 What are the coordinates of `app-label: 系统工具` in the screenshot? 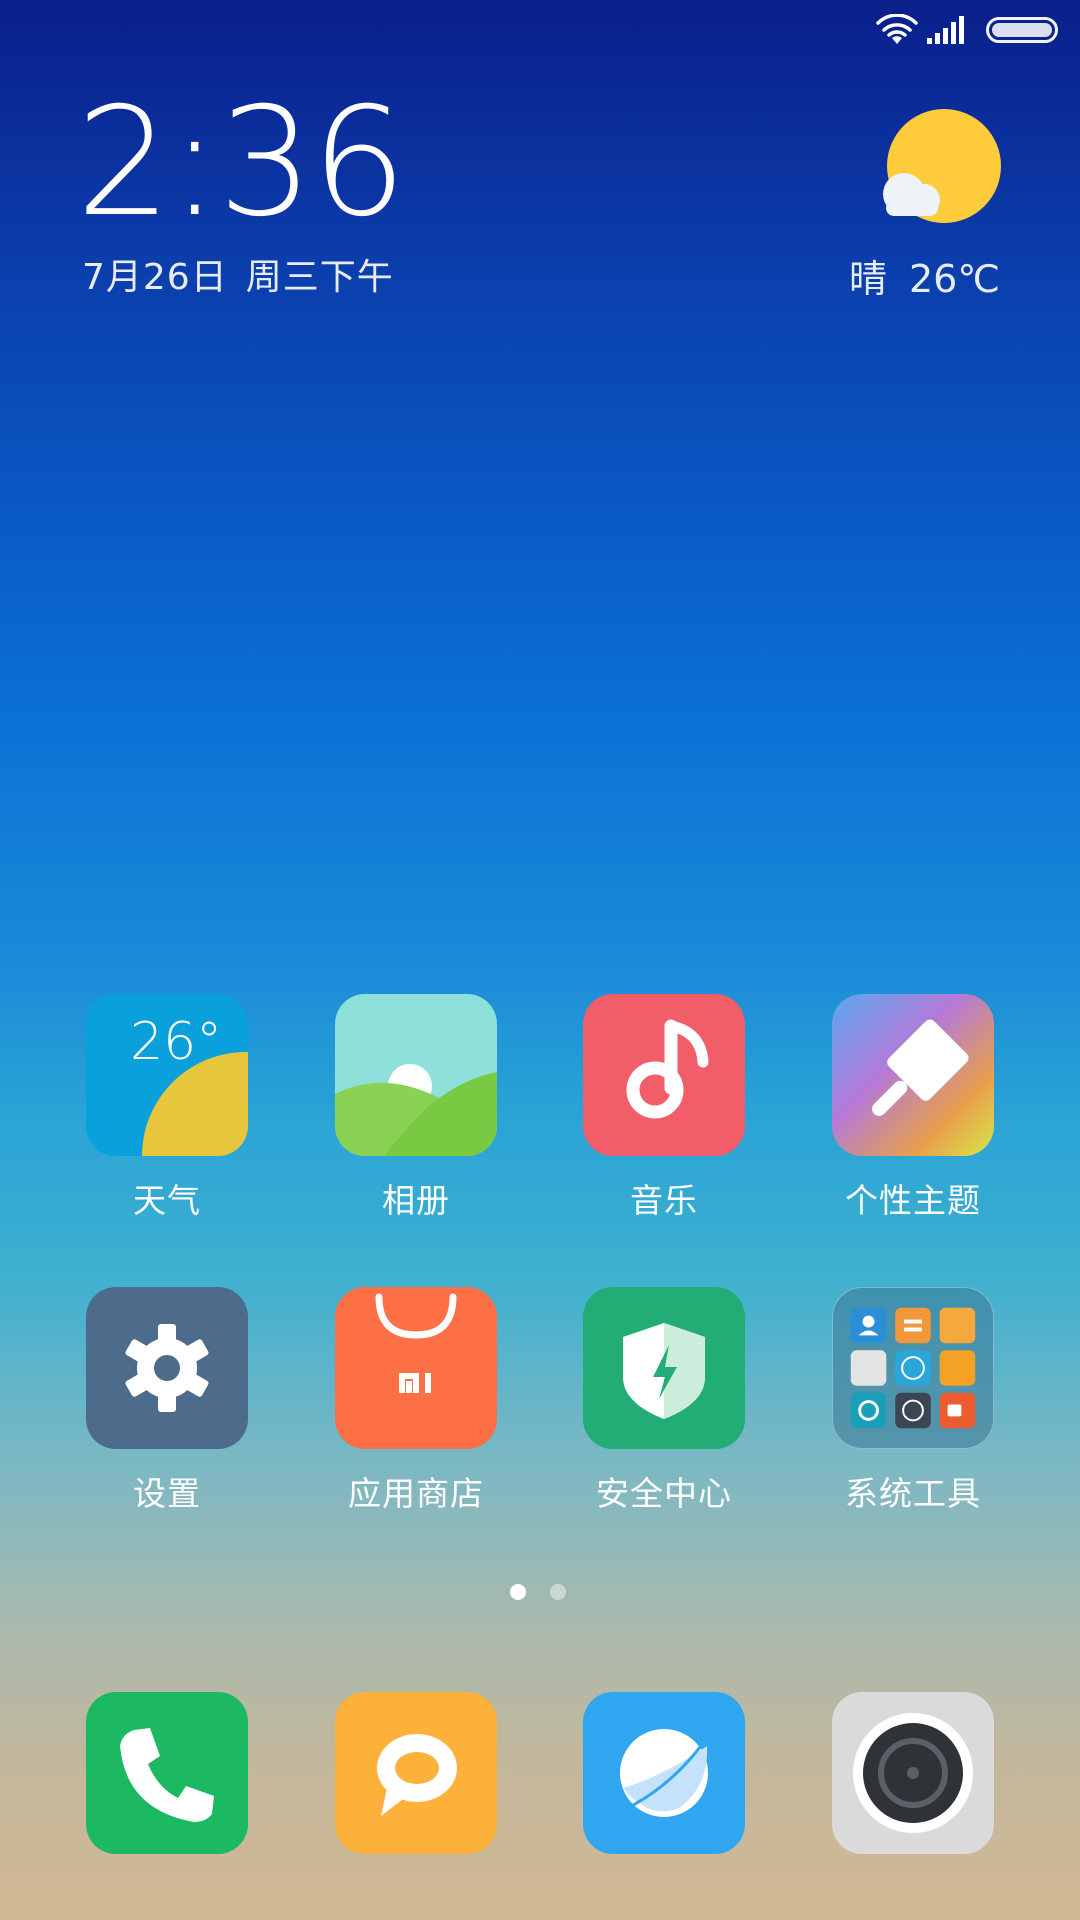 It's located at (913, 1493).